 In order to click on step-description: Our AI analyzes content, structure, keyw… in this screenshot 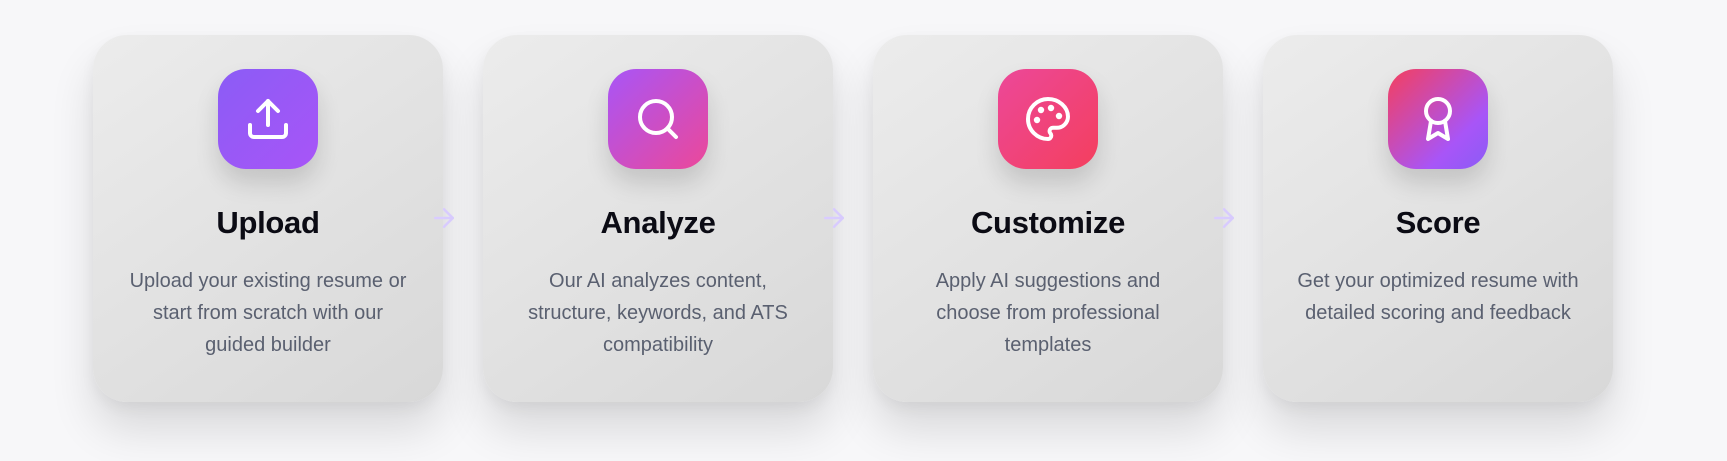, I will do `click(658, 313)`.